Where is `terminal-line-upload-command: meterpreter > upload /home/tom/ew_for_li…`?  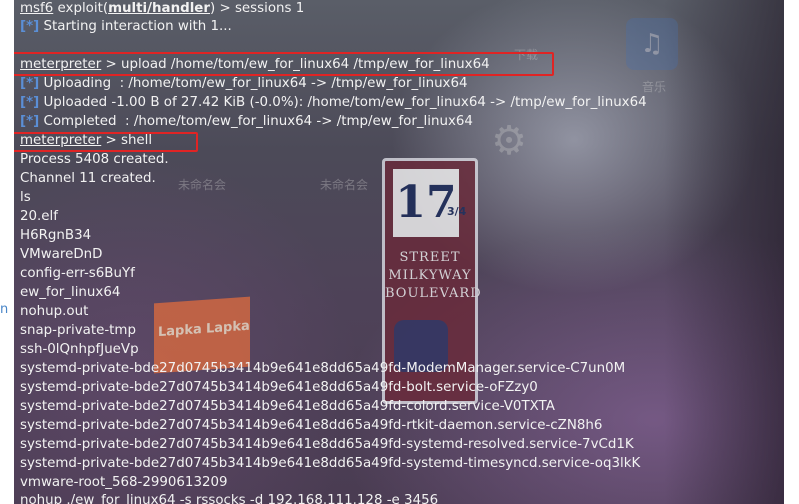
terminal-line-upload-command: meterpreter > upload /home/tom/ew_for_li… is located at coordinates (255, 64).